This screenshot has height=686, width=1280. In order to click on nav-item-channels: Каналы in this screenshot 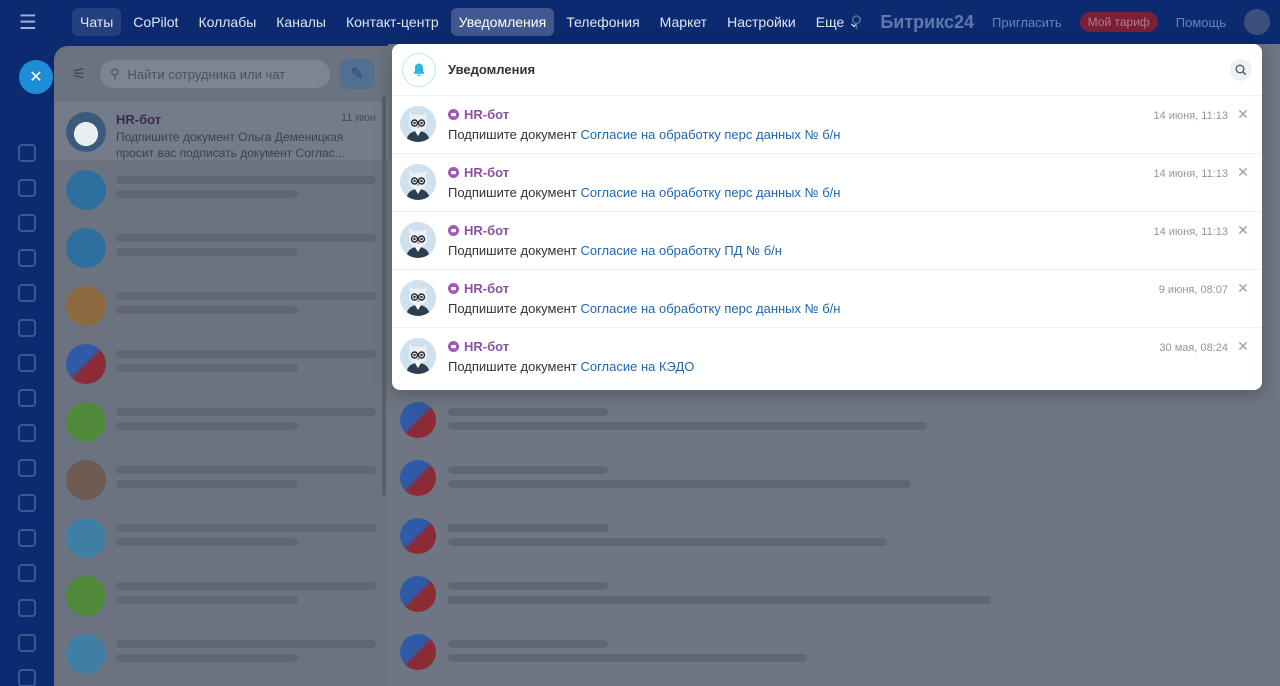, I will do `click(301, 22)`.